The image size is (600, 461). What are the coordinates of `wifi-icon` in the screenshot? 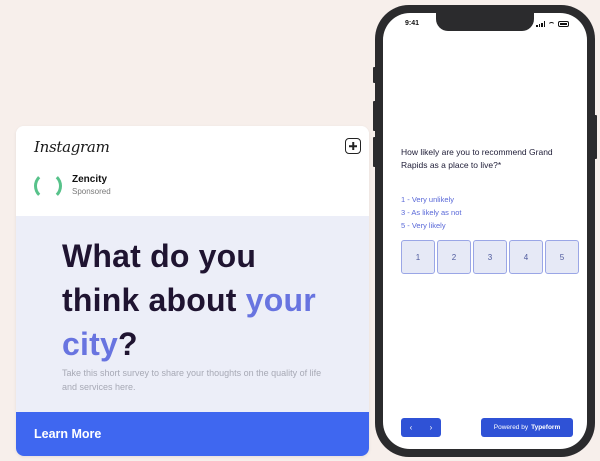 It's located at (551, 24).